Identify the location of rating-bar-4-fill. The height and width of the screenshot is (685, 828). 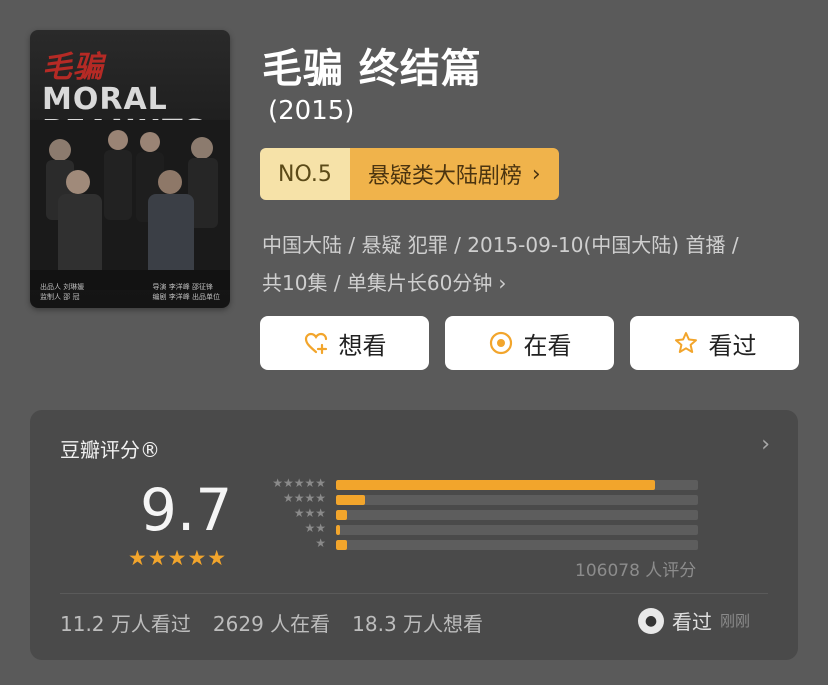
(350, 500).